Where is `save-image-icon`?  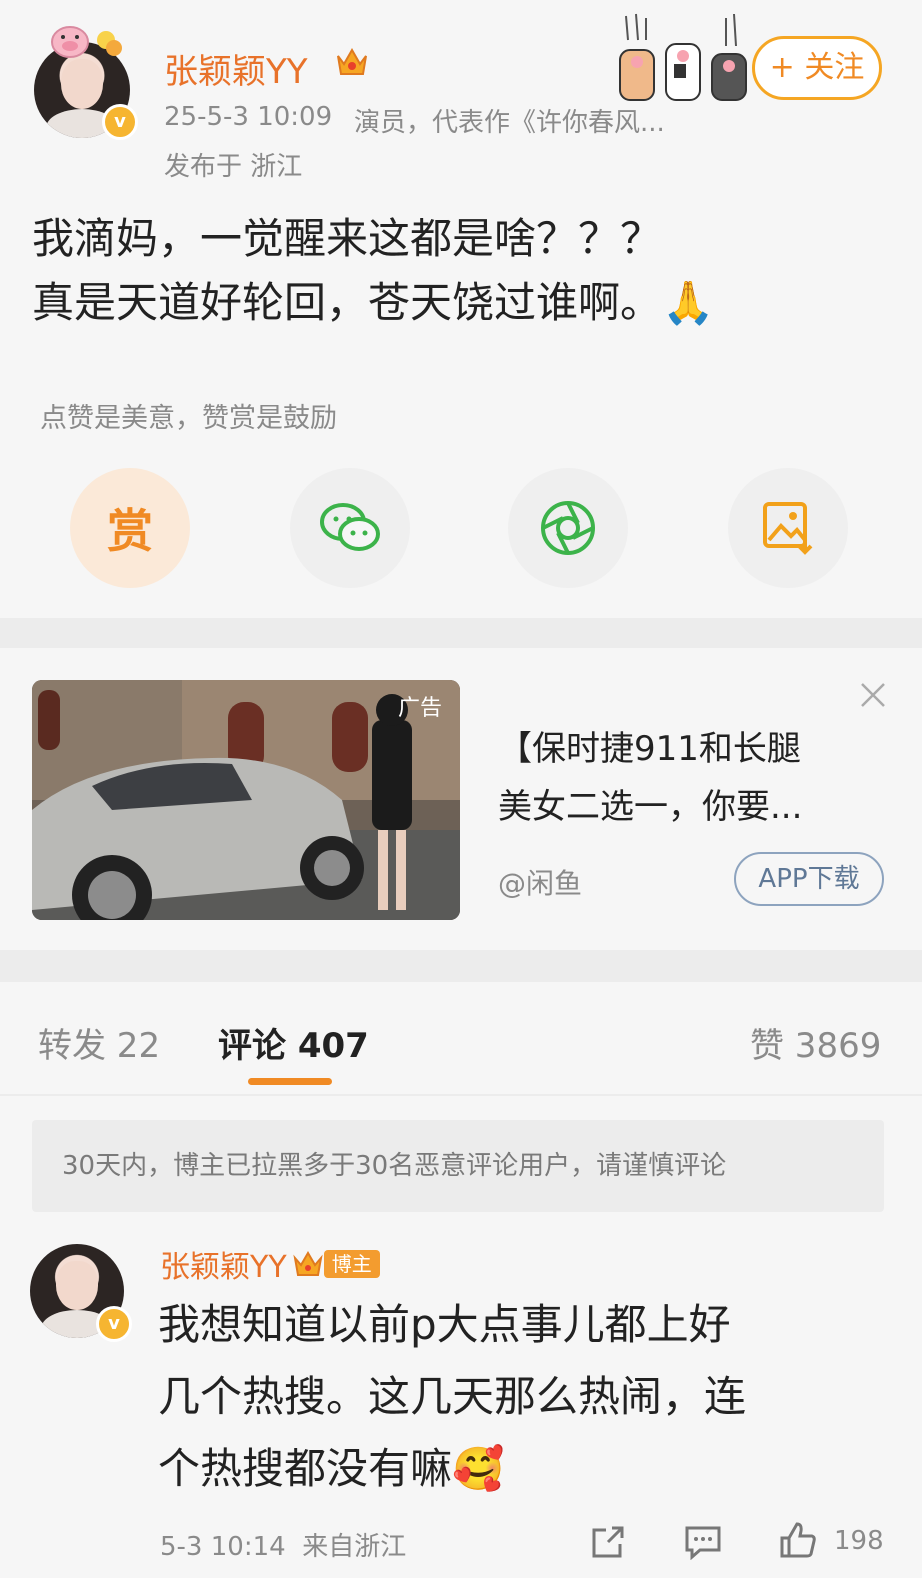 save-image-icon is located at coordinates (788, 528).